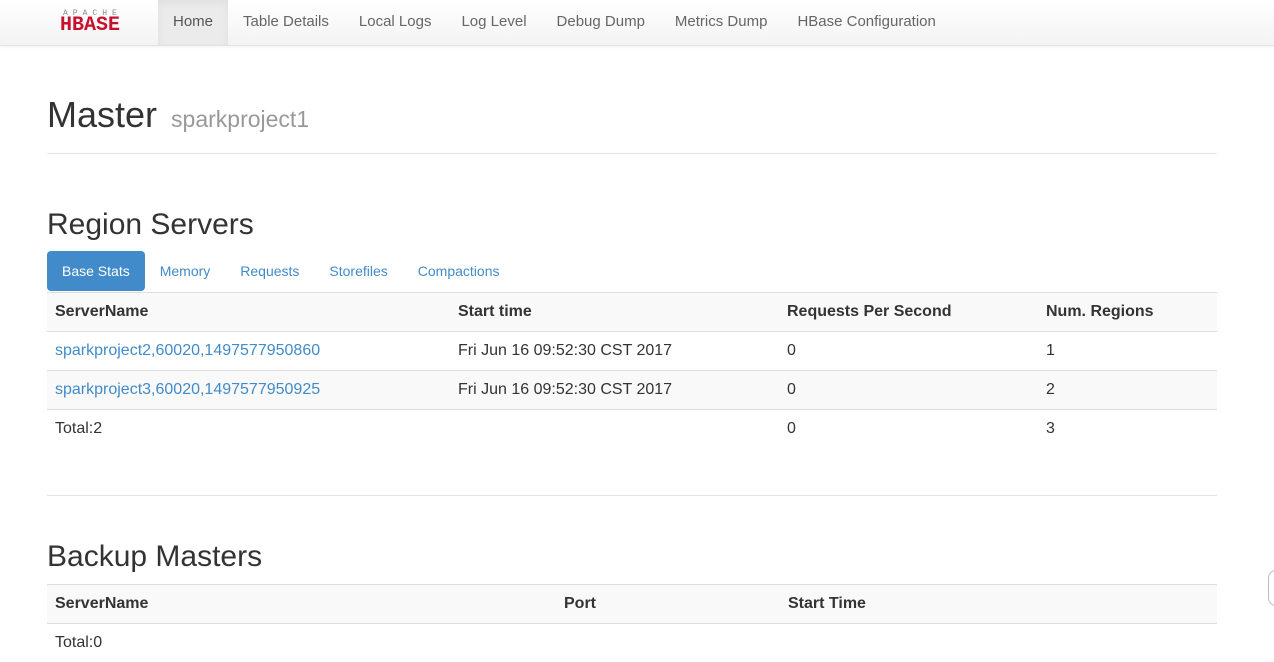 The height and width of the screenshot is (662, 1274). I want to click on table-header-row: ServerName Port Start Time, so click(632, 604).